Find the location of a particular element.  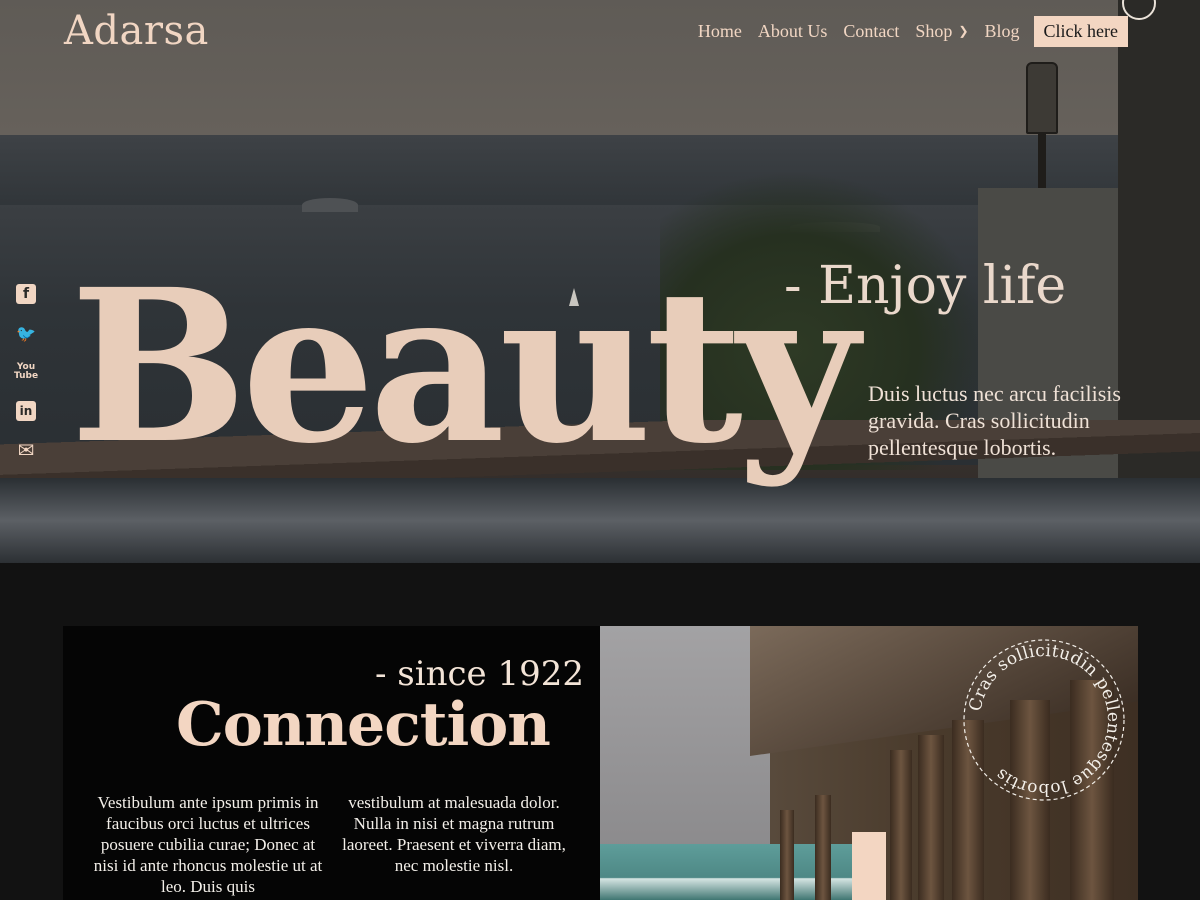

circular-stamp-graphic: Cras sollicitudin pellentesque lobortis is located at coordinates (1044, 720).